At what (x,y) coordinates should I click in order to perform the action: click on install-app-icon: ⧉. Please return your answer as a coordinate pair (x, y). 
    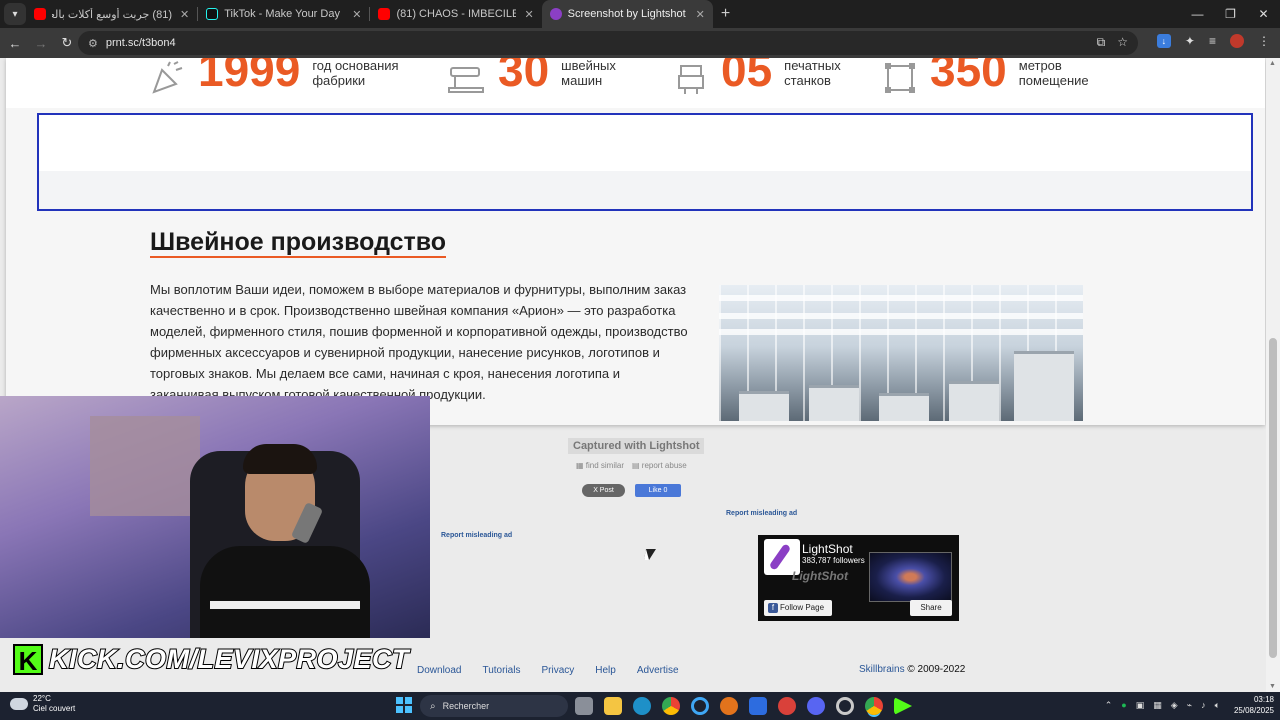
    Looking at the image, I should click on (1101, 42).